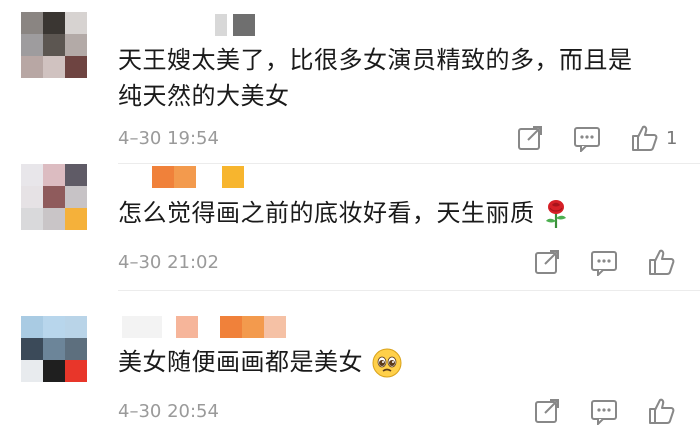  I want to click on comment-text-line: 天王嫂太美了，比很多女演员精致的多，而且是, so click(375, 60).